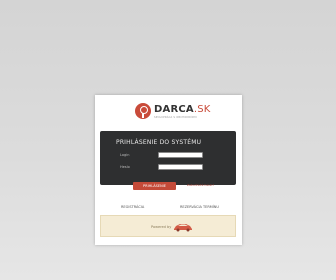 Image resolution: width=336 pixels, height=280 pixels. I want to click on registration-link: REGISTRÁCIA, so click(132, 207).